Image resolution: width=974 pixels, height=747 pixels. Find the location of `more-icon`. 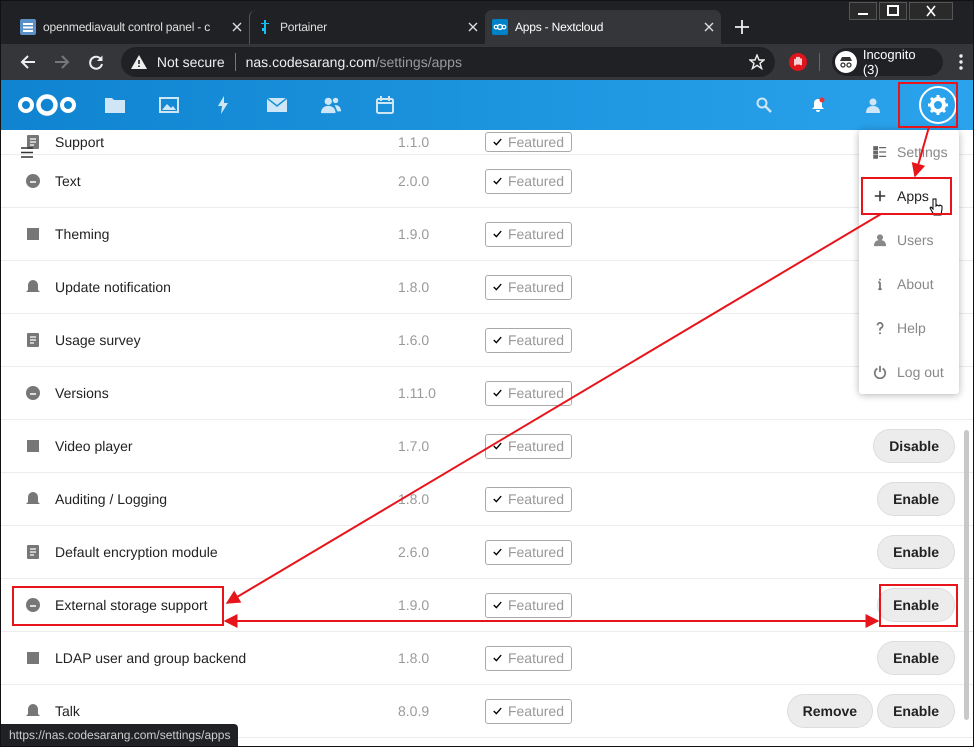

more-icon is located at coordinates (960, 62).